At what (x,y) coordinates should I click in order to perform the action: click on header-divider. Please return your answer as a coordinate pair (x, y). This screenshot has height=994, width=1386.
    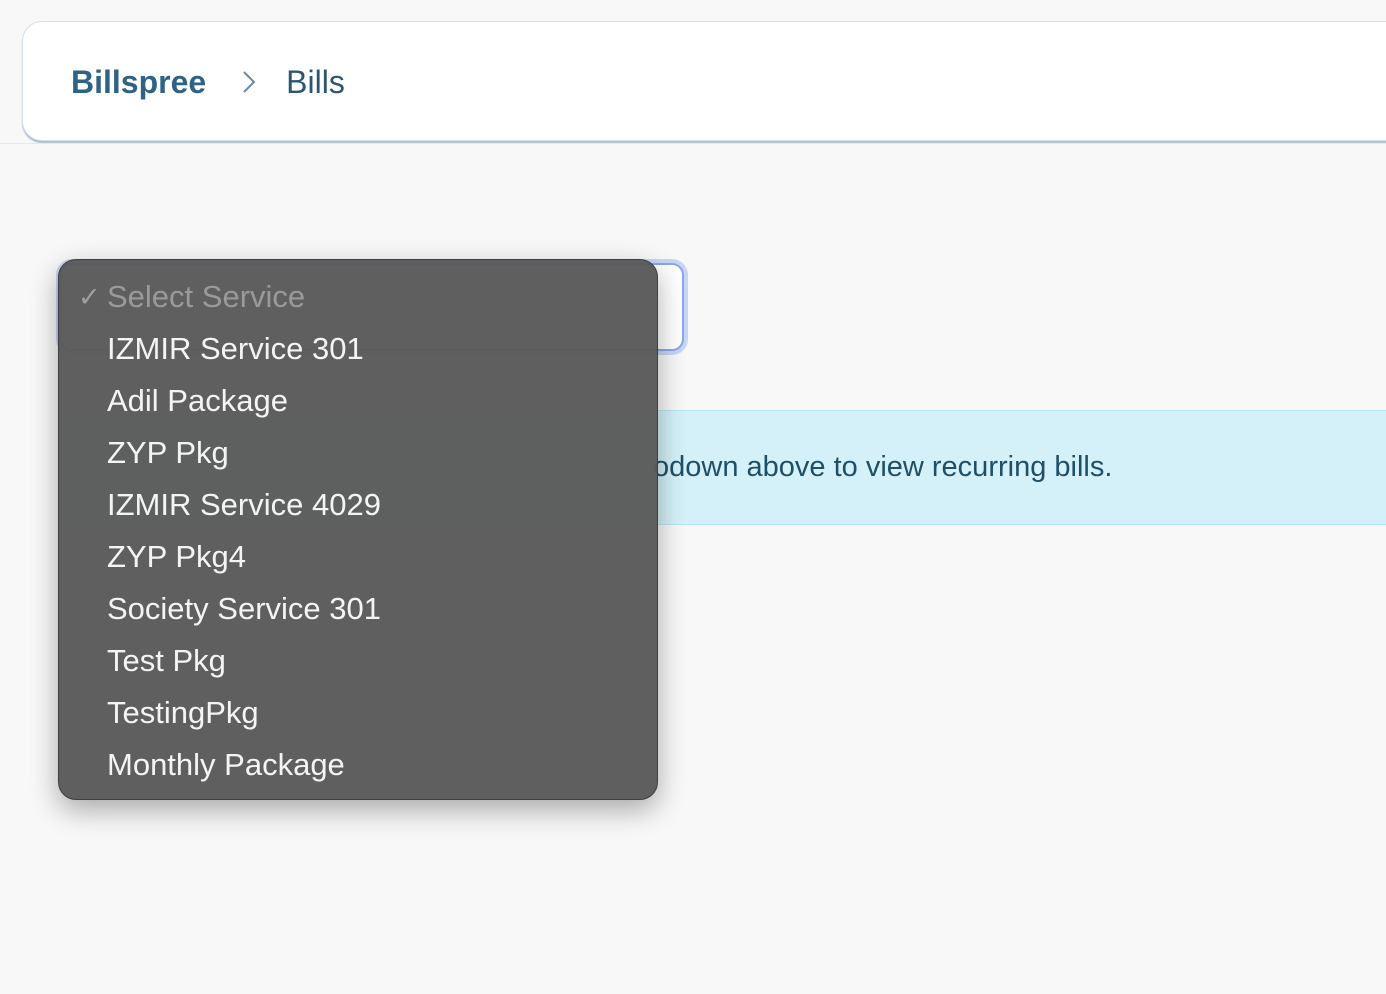
    Looking at the image, I should click on (693, 143).